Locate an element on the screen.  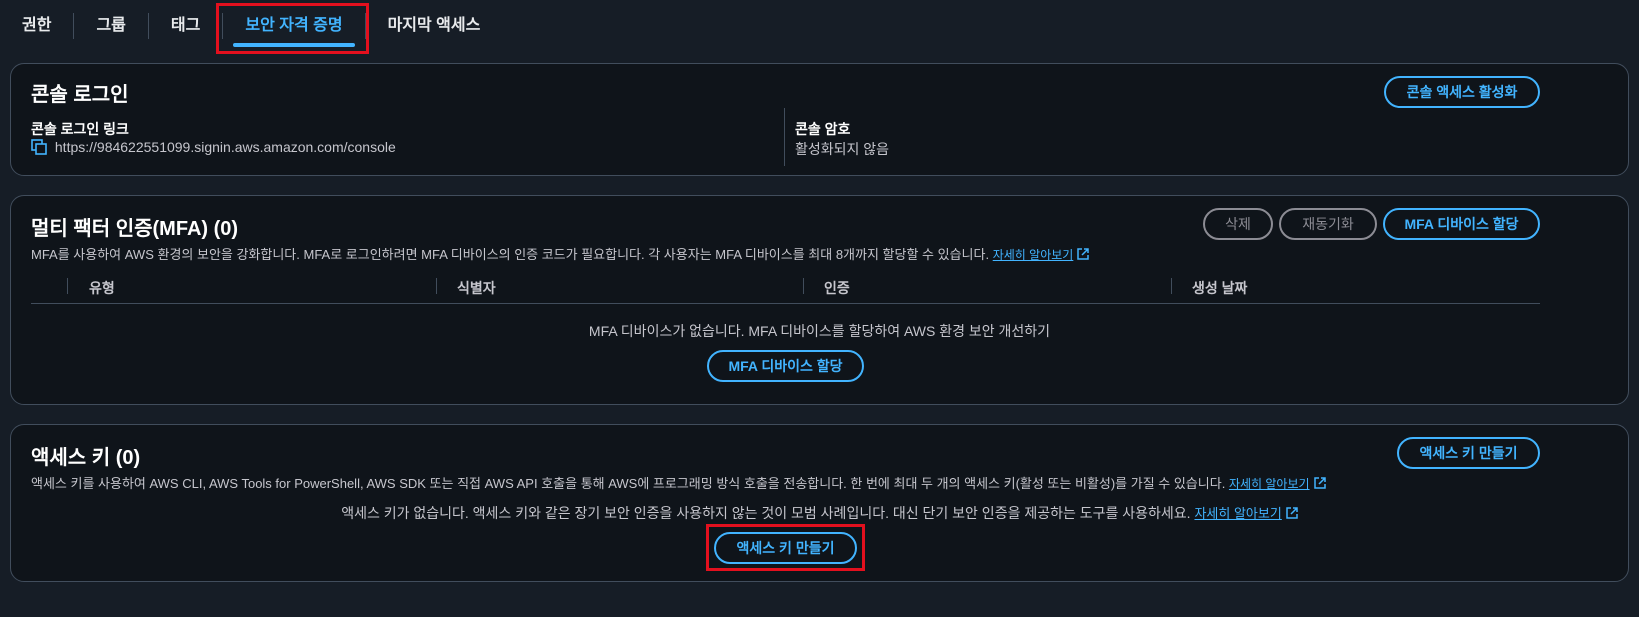
column-header-created-date: 생성 날짜 is located at coordinates (1220, 288).